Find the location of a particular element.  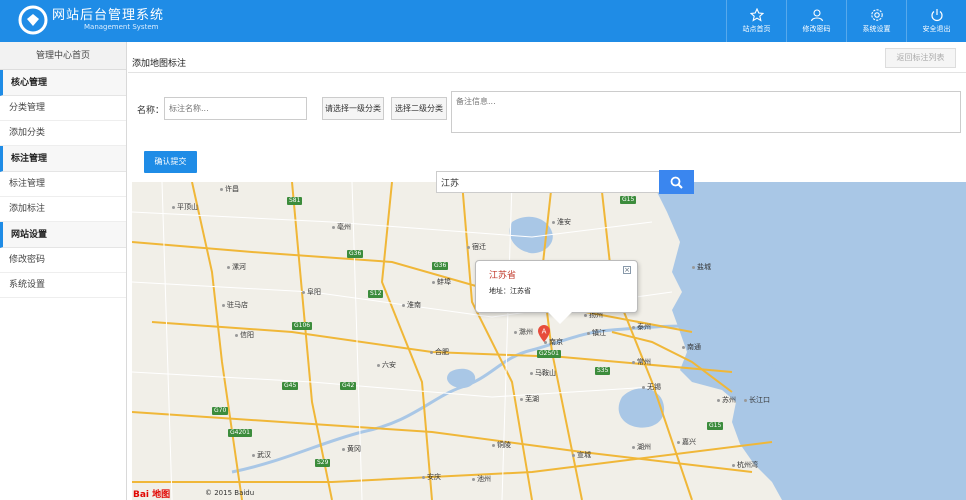

sidebar-item-change-password: 修改密码 is located at coordinates (63, 260).